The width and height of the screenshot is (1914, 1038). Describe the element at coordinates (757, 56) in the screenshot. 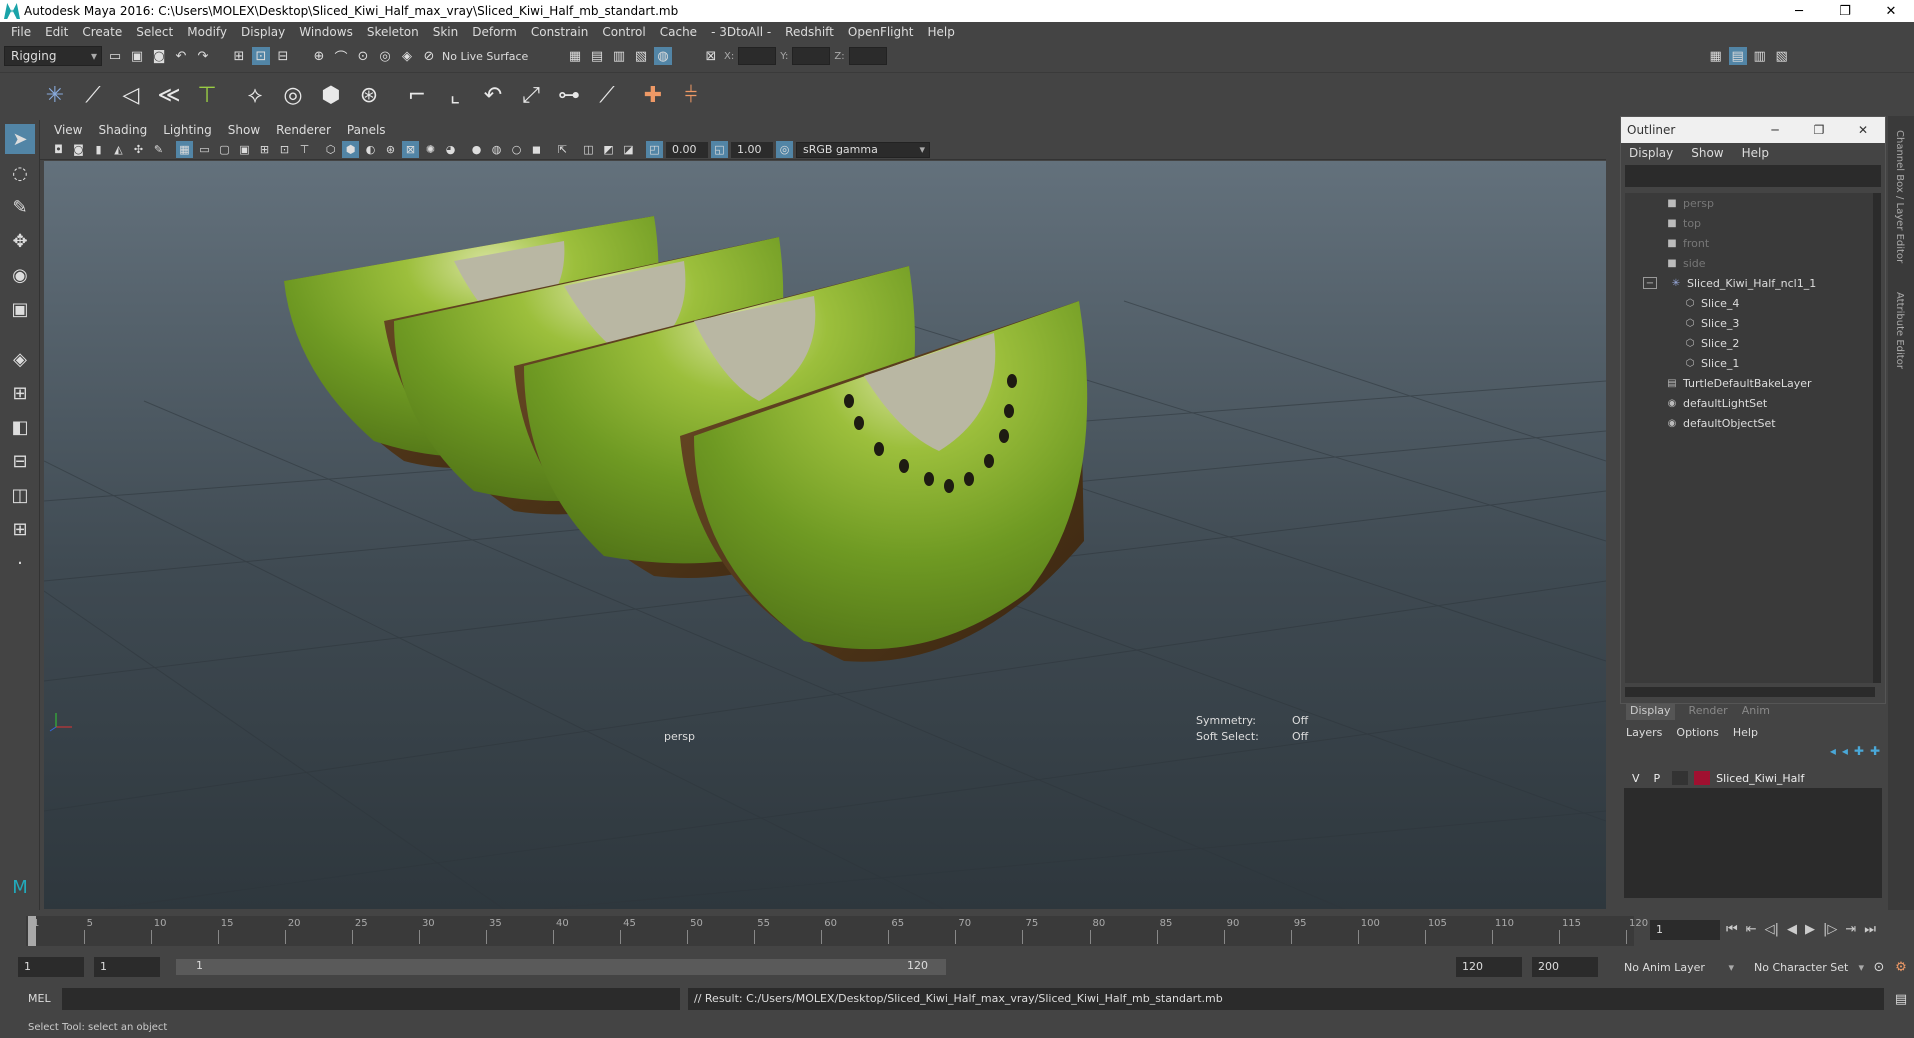

I see `x-field` at that location.